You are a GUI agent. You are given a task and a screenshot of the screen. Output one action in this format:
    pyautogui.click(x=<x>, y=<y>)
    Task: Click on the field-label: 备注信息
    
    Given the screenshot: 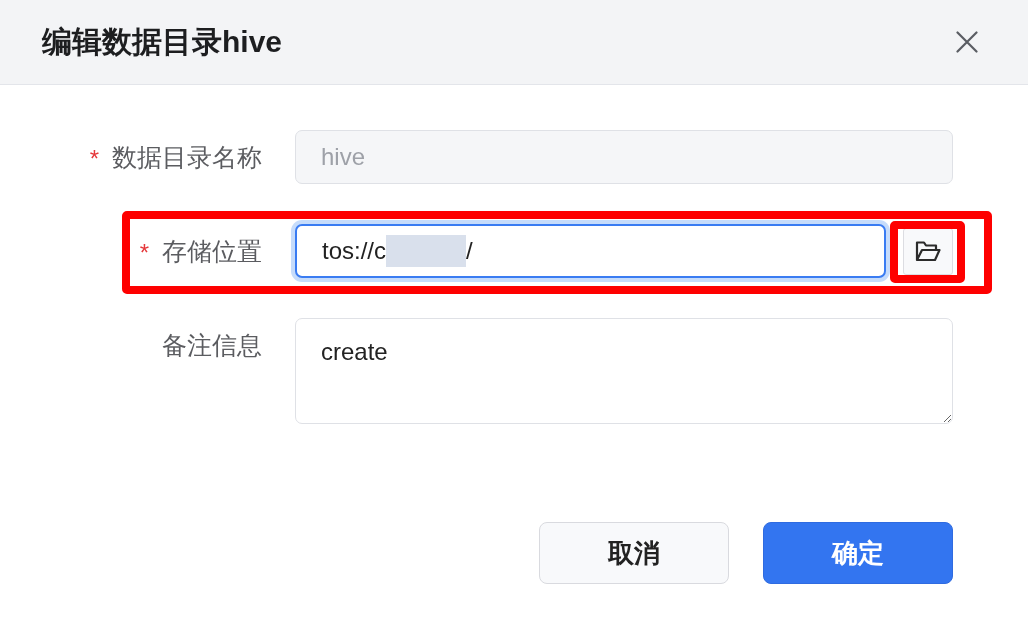 What is the action you would take?
    pyautogui.click(x=212, y=345)
    